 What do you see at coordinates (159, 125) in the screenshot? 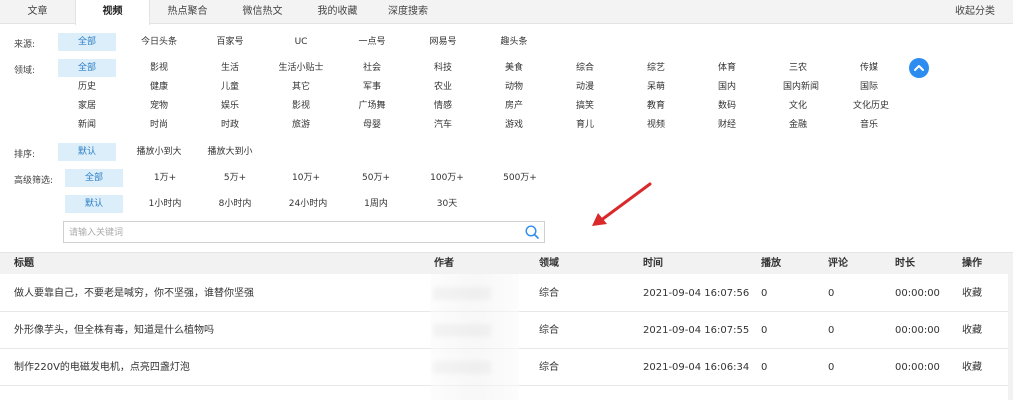
I see `domain-option: 时尚` at bounding box center [159, 125].